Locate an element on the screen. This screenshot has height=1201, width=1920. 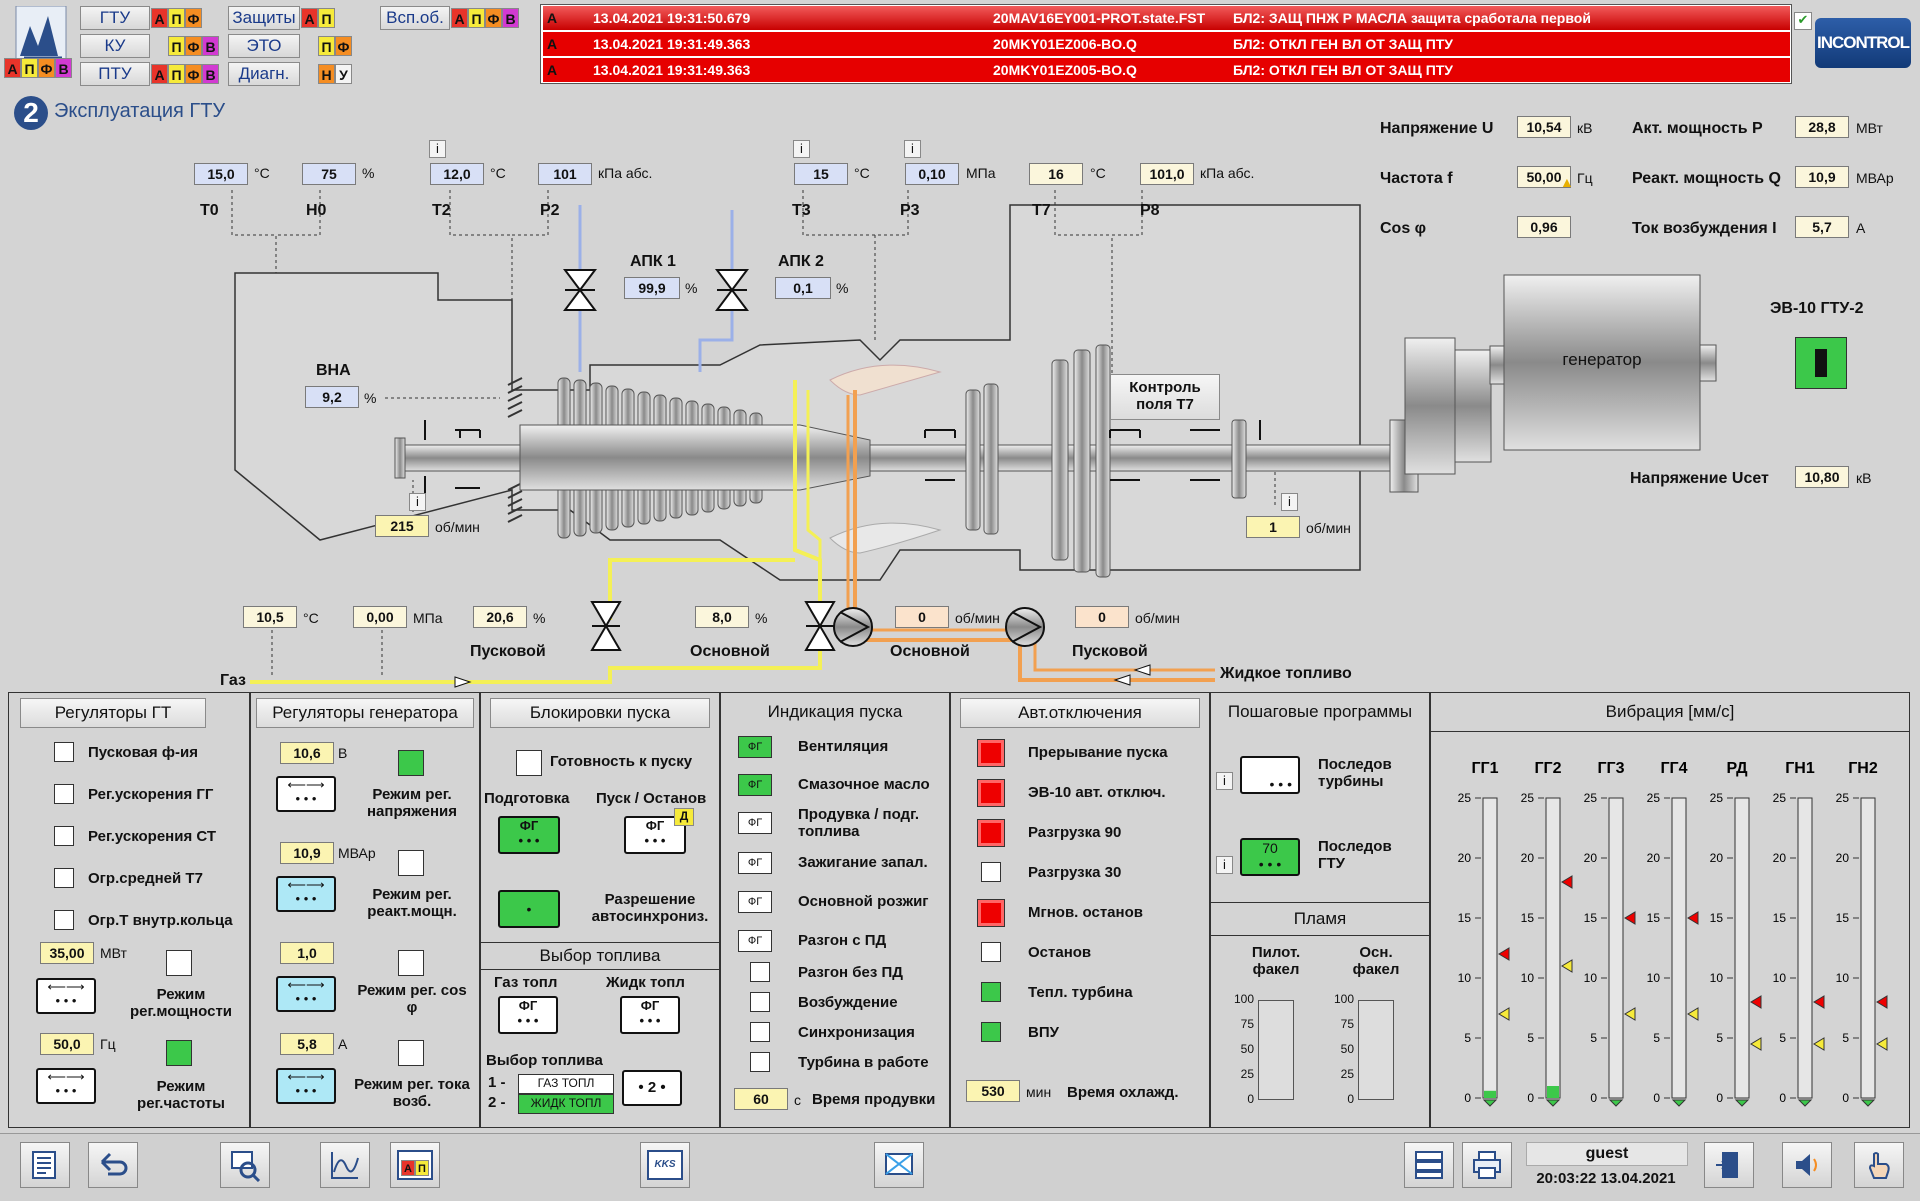
start-function-checkbox is located at coordinates (64, 752).